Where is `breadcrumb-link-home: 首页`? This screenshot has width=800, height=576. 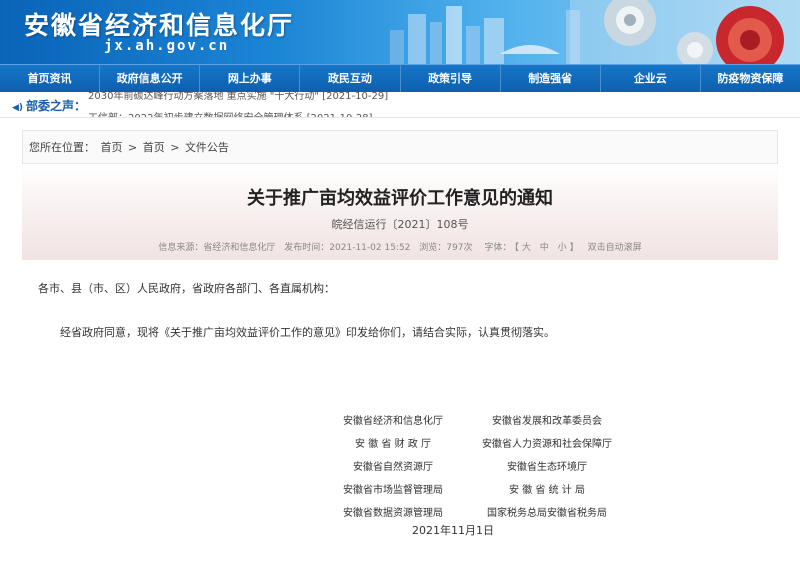
breadcrumb-link-home: 首页 is located at coordinates (112, 147).